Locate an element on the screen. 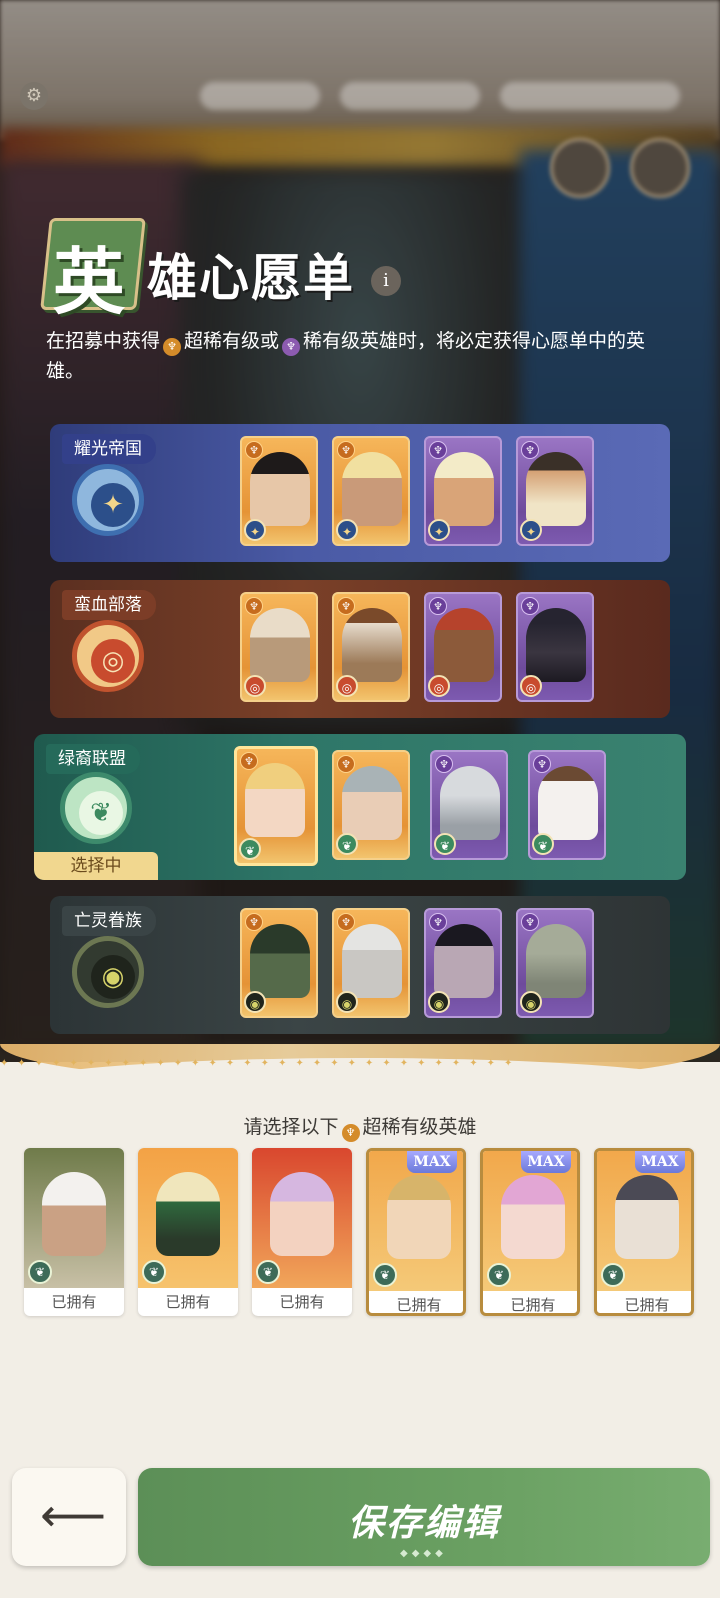 The width and height of the screenshot is (720, 1598). faction-name: 亡灵眷族 is located at coordinates (109, 921).